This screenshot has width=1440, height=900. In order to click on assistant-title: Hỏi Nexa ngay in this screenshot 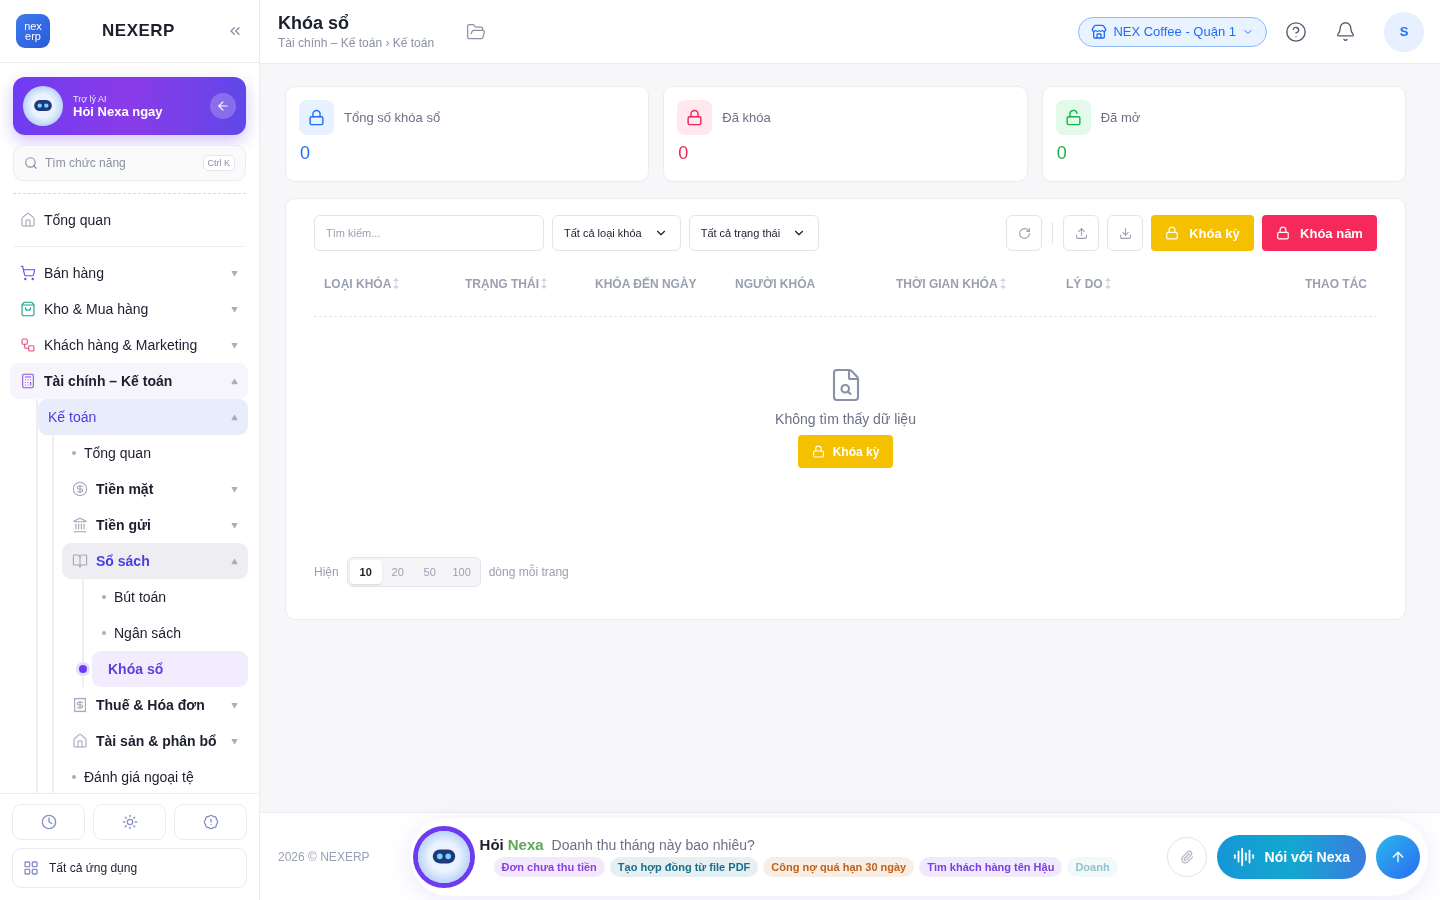, I will do `click(118, 111)`.